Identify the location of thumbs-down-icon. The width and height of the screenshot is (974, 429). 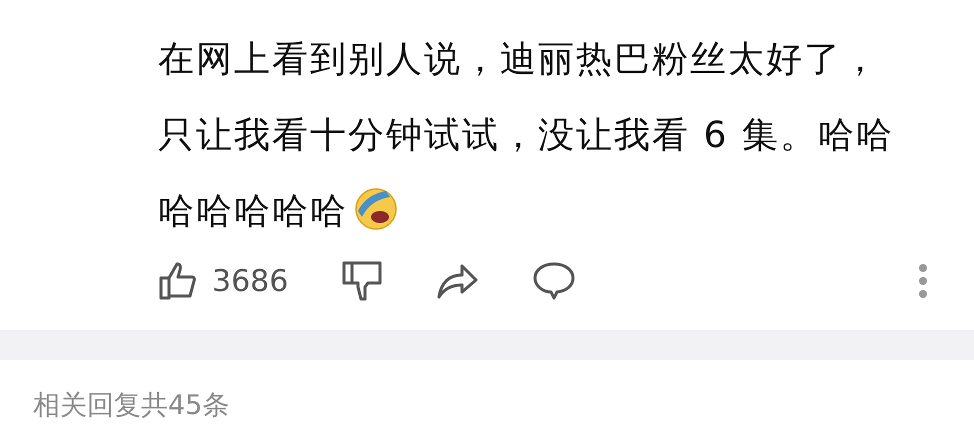
(362, 281).